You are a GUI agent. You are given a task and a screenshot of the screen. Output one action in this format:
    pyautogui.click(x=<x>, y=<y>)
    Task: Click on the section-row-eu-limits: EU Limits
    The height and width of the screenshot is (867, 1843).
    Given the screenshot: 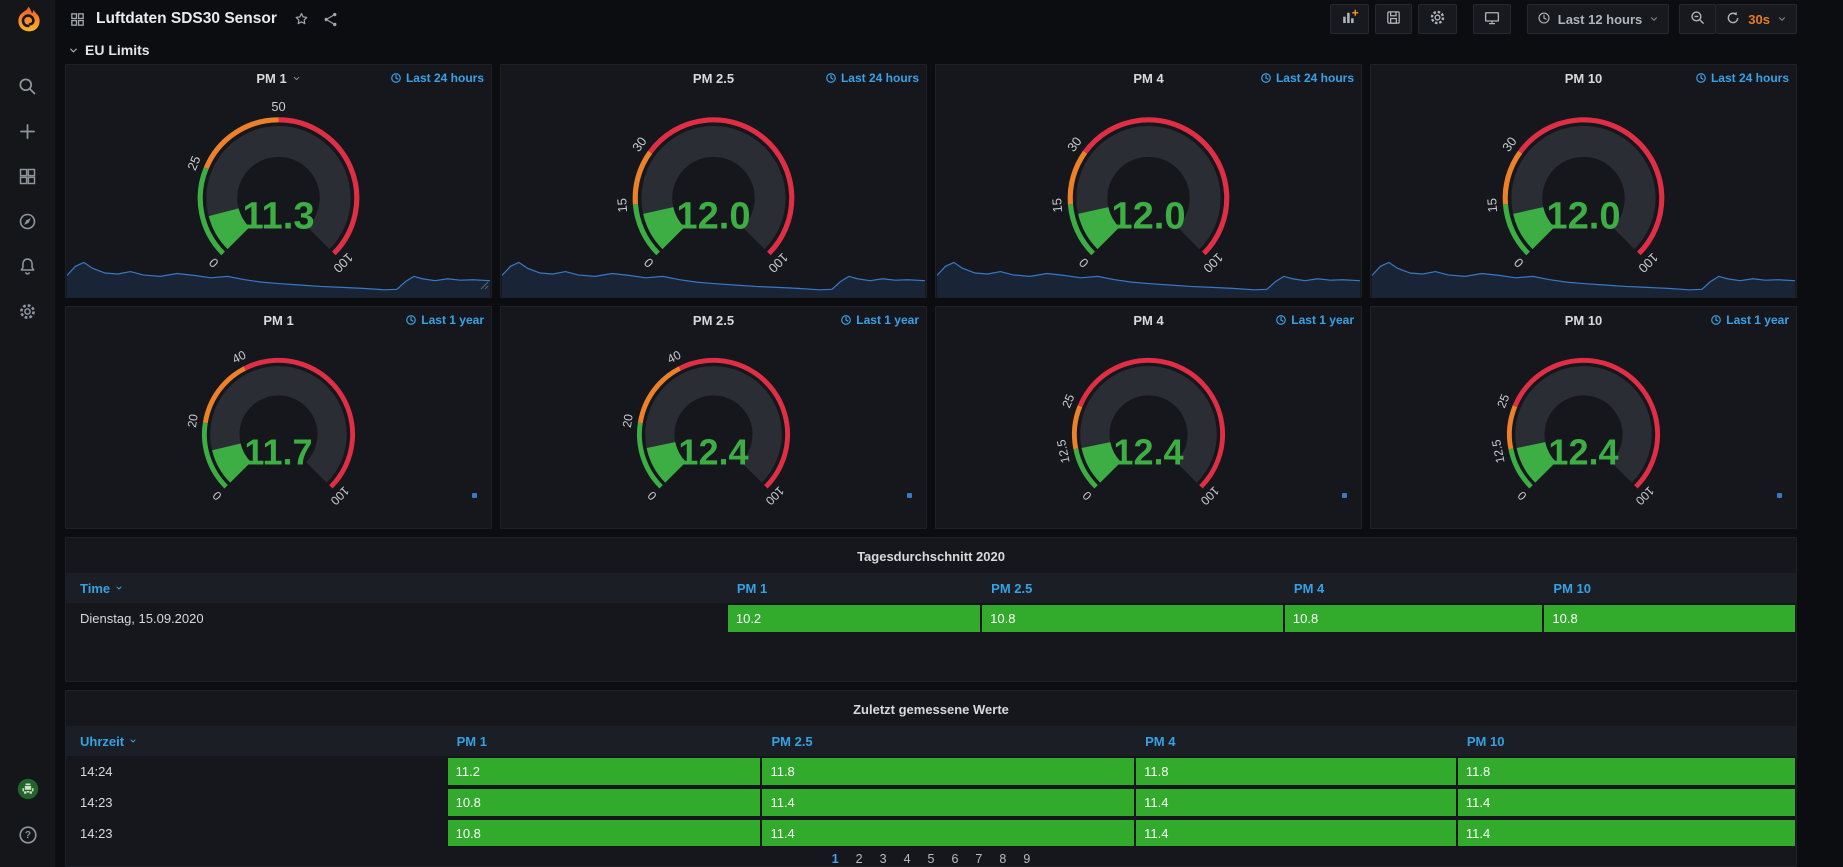 What is the action you would take?
    pyautogui.click(x=926, y=50)
    